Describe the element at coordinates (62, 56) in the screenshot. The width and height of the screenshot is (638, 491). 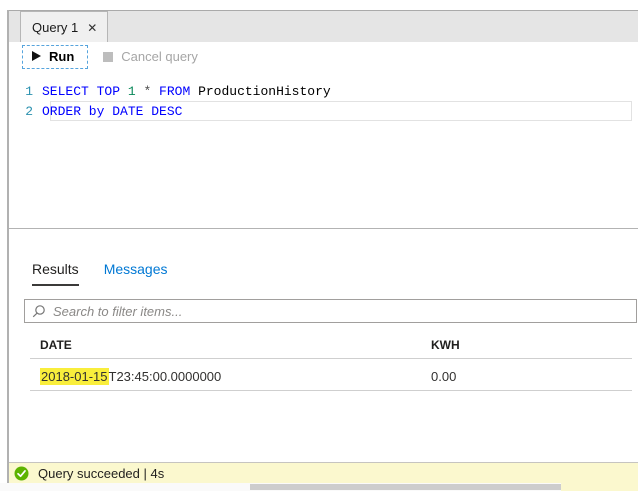
I see `run-button-label: Run` at that location.